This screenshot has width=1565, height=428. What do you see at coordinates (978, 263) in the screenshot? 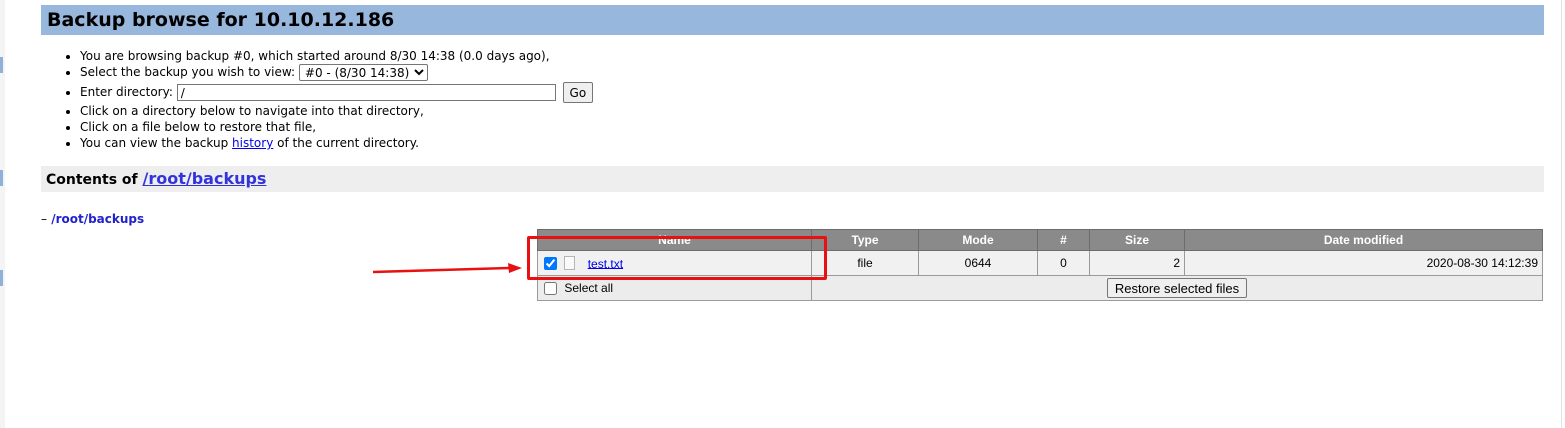
I see `cell-mode: 0644` at bounding box center [978, 263].